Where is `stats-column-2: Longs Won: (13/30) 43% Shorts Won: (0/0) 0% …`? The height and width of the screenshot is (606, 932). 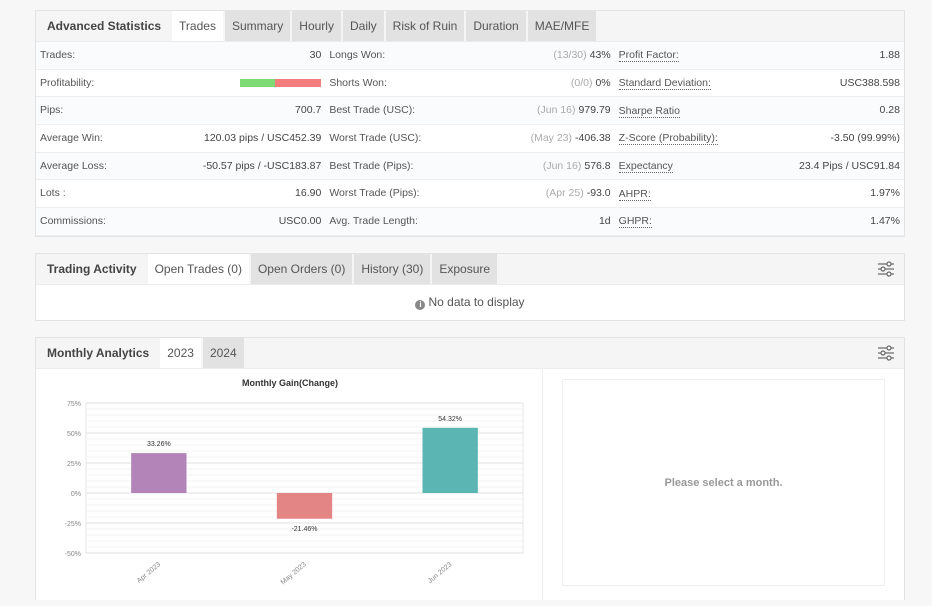
stats-column-2: Longs Won: (13/30) 43% Shorts Won: (0/0) 0% … is located at coordinates (470, 139).